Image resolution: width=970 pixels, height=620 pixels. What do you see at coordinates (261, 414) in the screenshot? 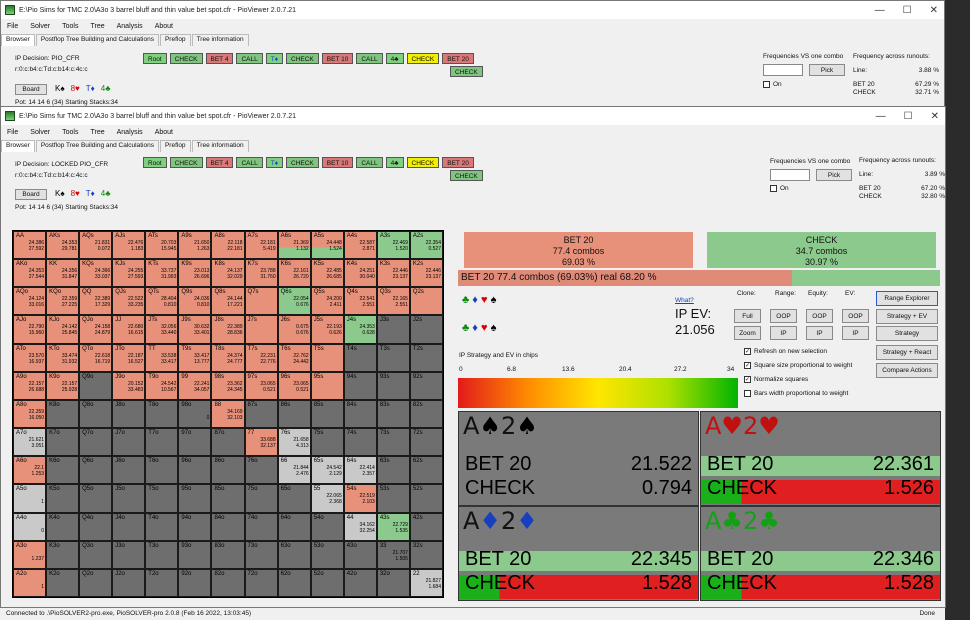
I see `hand-cell: 87s` at bounding box center [261, 414].